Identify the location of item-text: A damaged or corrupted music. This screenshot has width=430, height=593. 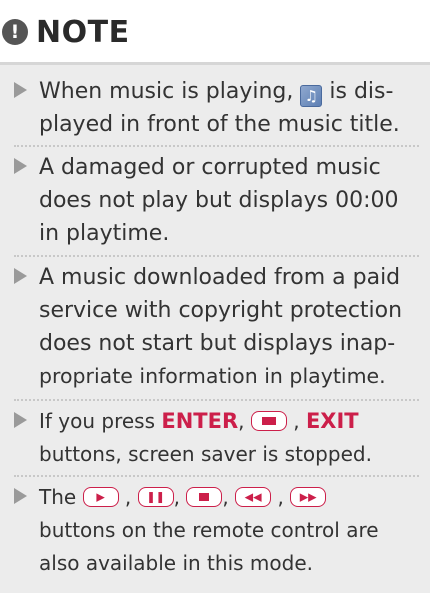
(210, 167).